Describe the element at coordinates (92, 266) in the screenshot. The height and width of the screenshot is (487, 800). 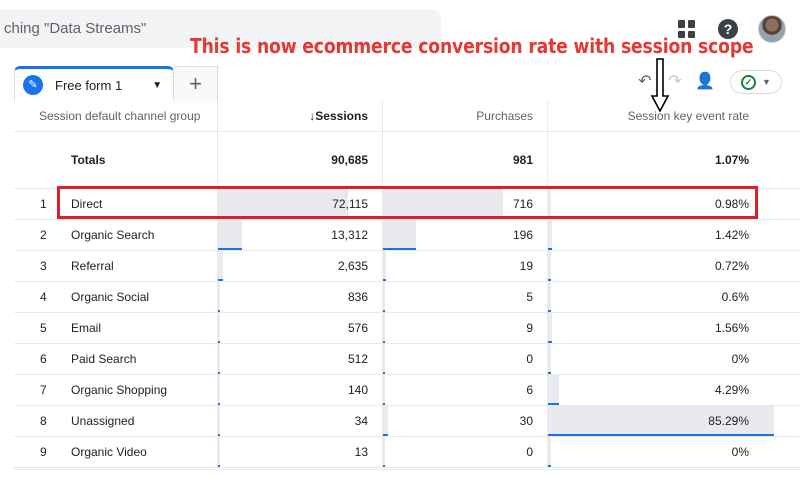
I see `channel-label: Referral` at that location.